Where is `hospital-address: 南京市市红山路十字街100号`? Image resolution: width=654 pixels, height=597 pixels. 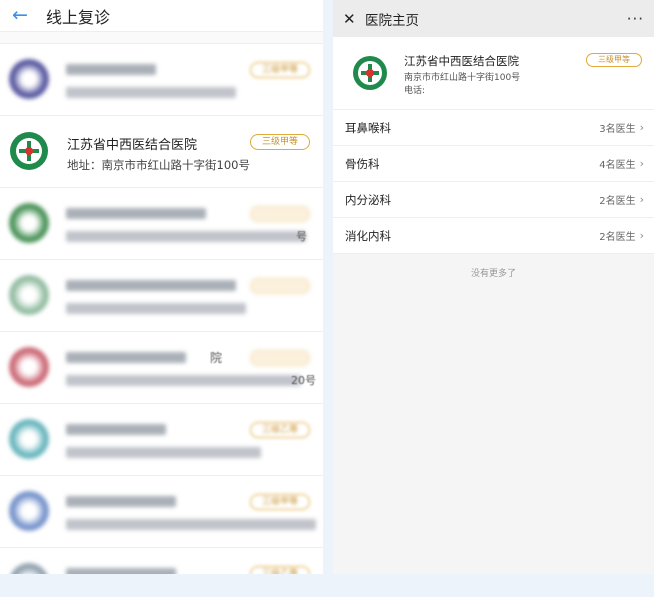
hospital-address: 南京市市红山路十字街100号 is located at coordinates (462, 78).